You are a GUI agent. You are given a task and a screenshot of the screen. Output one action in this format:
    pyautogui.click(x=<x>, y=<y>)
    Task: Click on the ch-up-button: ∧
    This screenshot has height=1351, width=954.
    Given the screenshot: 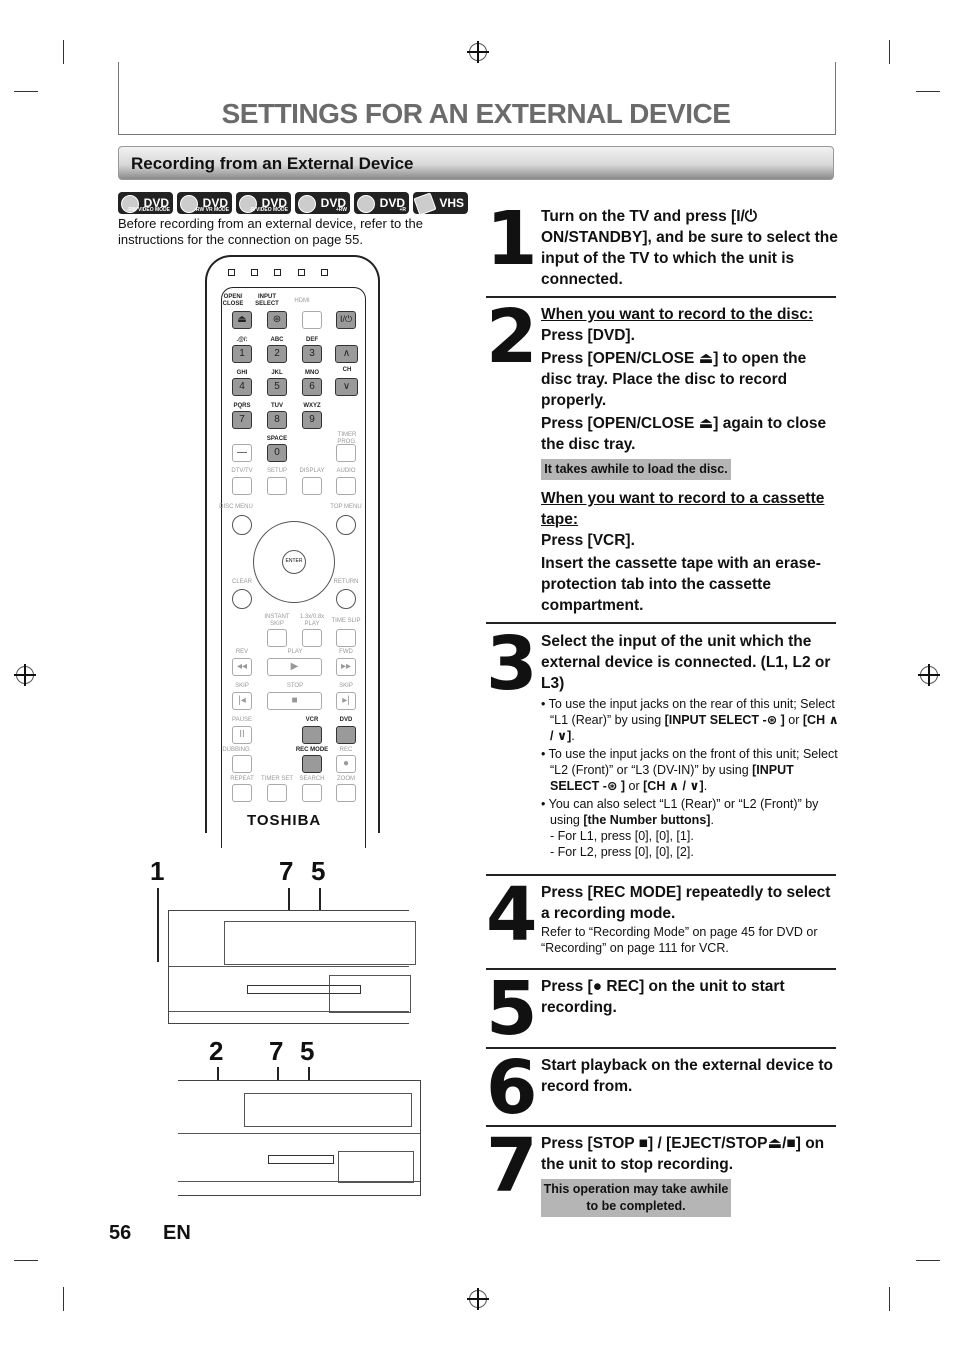 What is the action you would take?
    pyautogui.click(x=346, y=354)
    